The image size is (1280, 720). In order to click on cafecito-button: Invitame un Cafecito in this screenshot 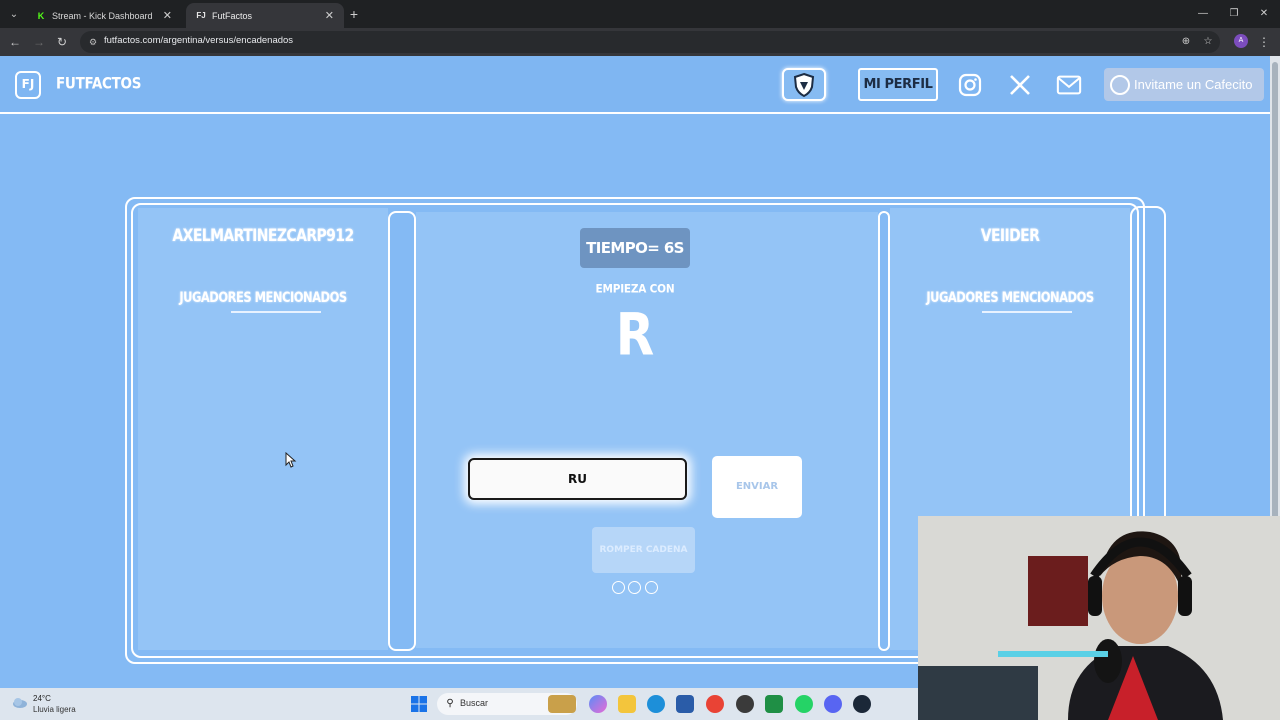, I will do `click(1184, 84)`.